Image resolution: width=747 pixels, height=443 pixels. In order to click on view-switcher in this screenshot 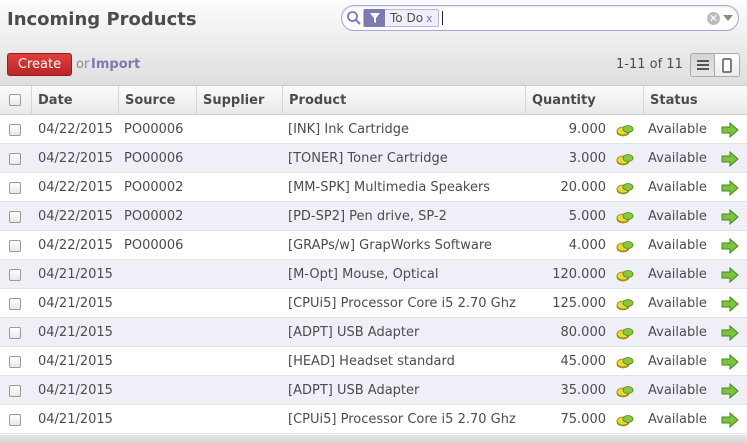, I will do `click(715, 65)`.